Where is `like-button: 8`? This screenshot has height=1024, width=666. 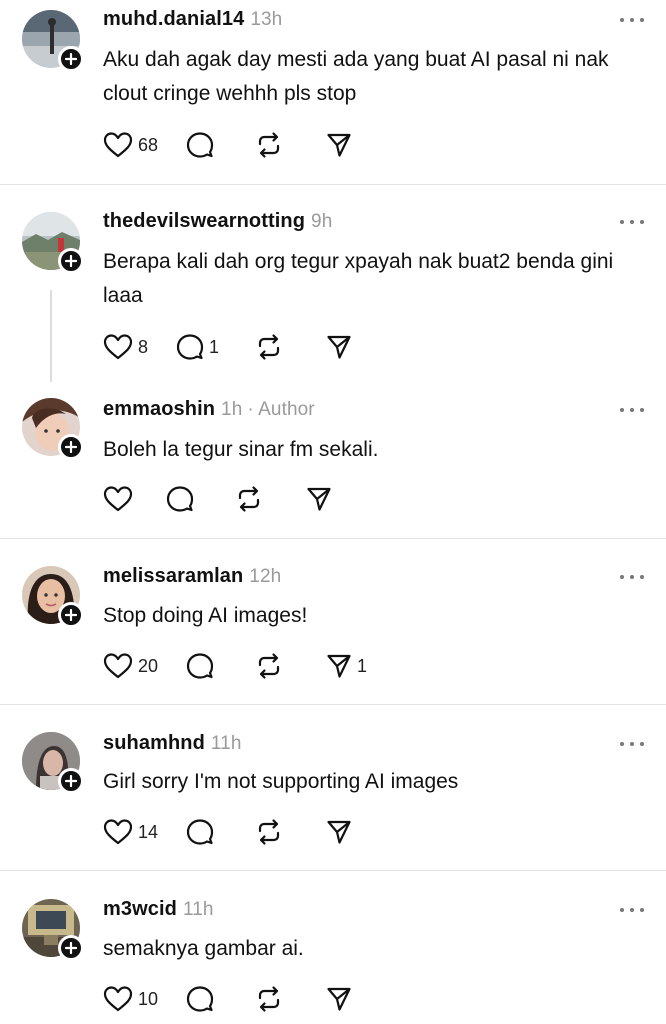 like-button: 8 is located at coordinates (125, 347).